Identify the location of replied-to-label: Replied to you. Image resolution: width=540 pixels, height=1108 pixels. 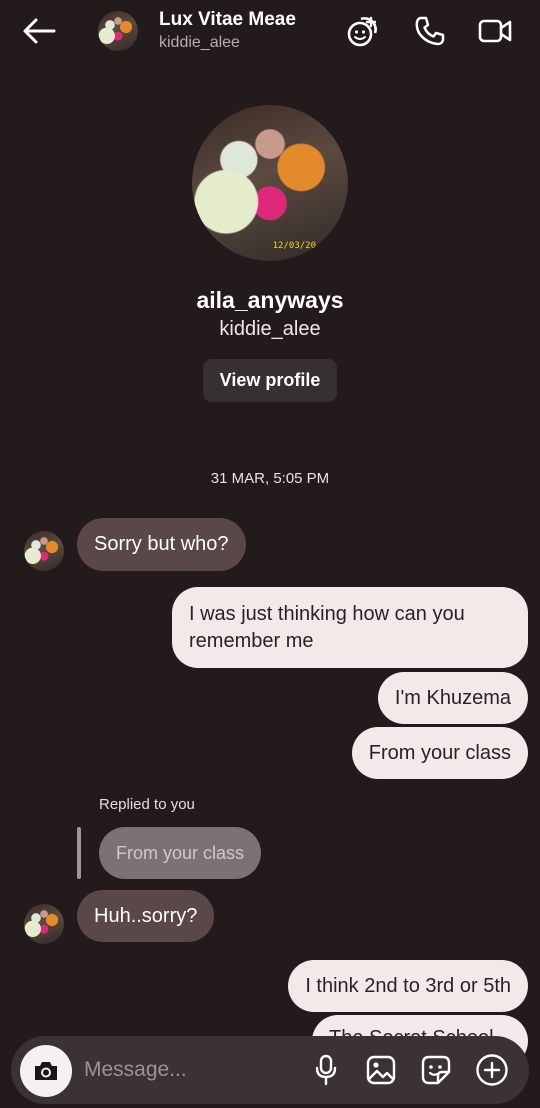
(147, 804).